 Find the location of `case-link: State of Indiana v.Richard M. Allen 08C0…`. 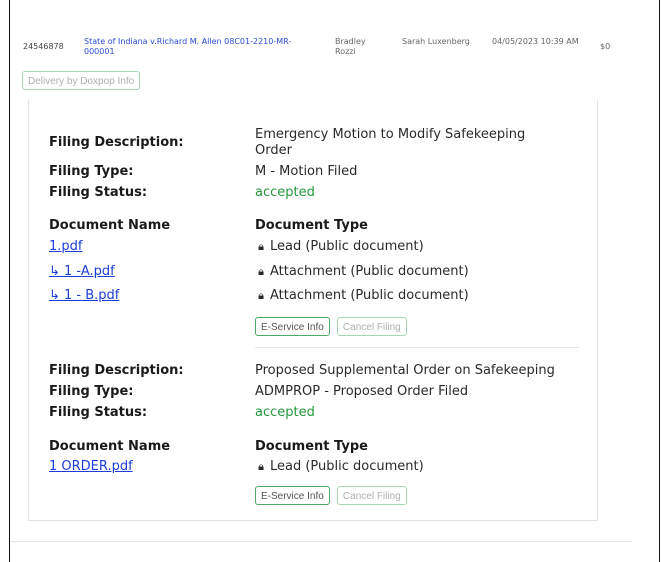

case-link: State of Indiana v.Richard M. Allen 08C0… is located at coordinates (199, 47).